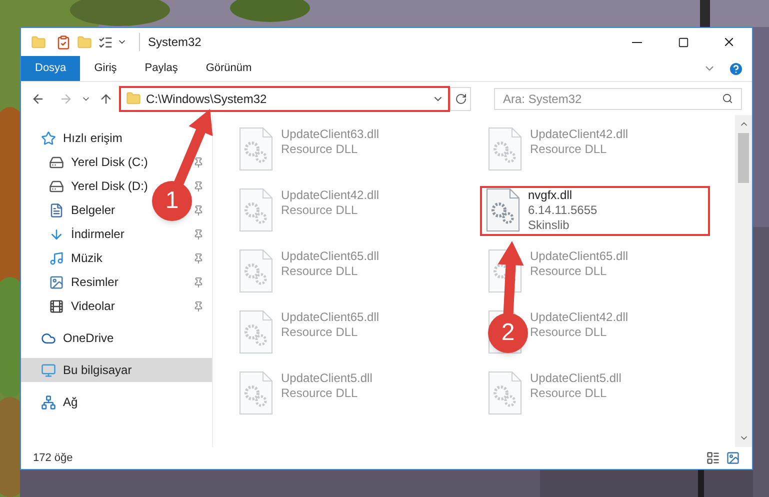  I want to click on file-detail: 6.14.11.5655, so click(563, 210).